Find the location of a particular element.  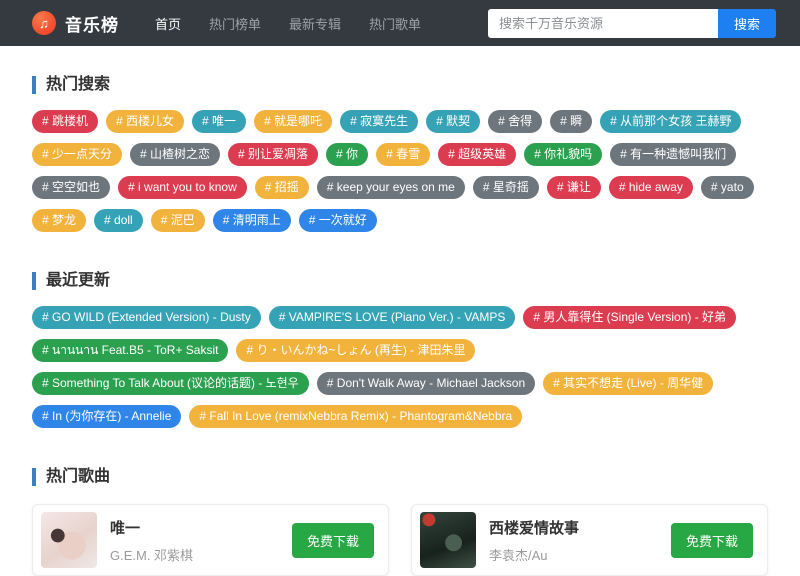

hot-search-tag: # hide away is located at coordinates (650, 187).